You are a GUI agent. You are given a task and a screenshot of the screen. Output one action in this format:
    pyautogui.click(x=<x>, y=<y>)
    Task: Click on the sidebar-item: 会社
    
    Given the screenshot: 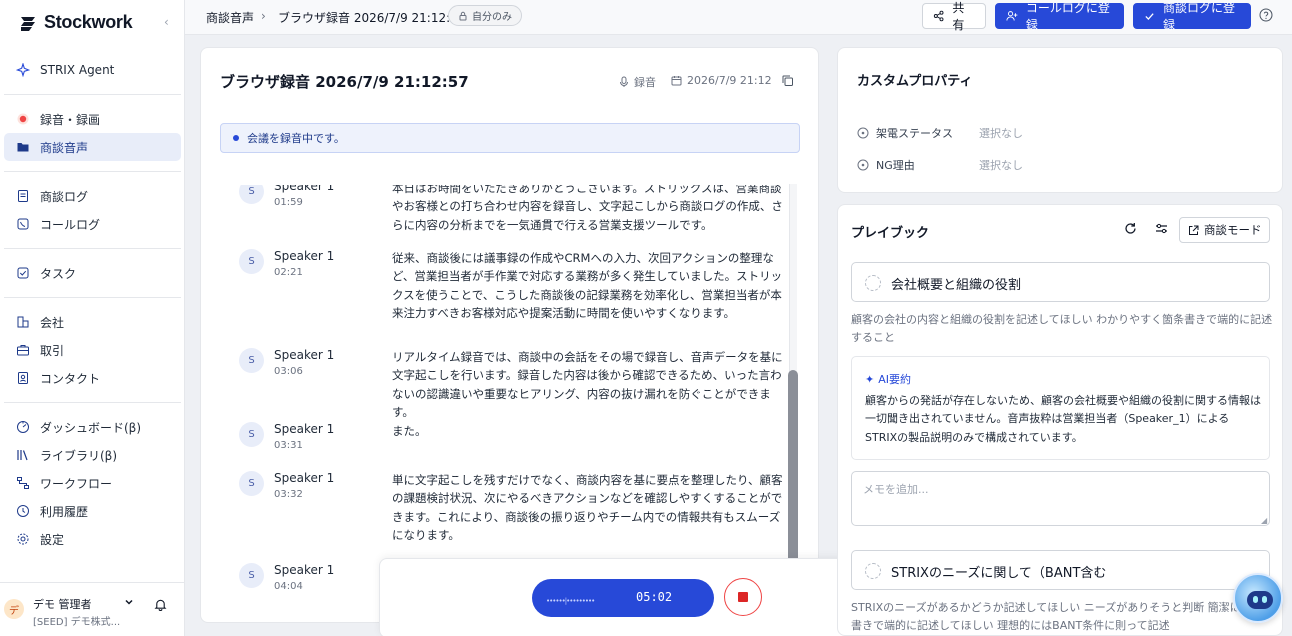 What is the action you would take?
    pyautogui.click(x=92, y=322)
    